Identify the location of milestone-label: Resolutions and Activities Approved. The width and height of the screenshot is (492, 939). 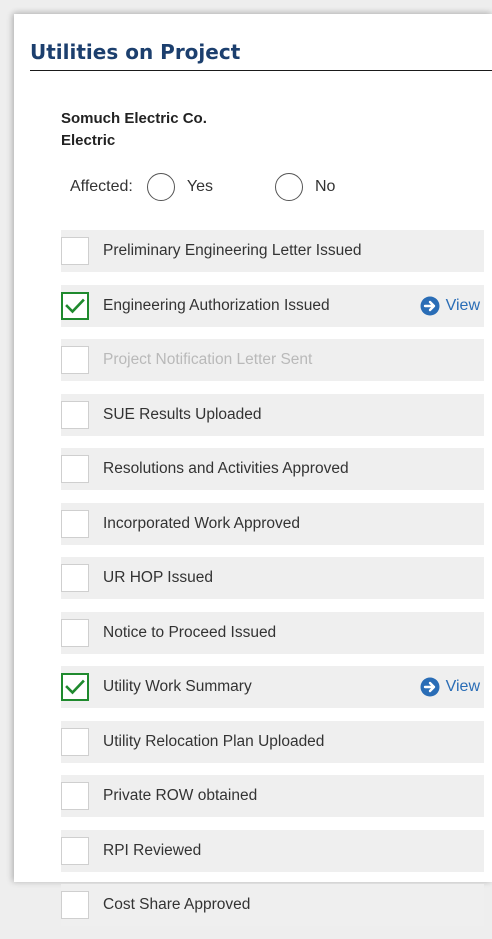
(226, 468).